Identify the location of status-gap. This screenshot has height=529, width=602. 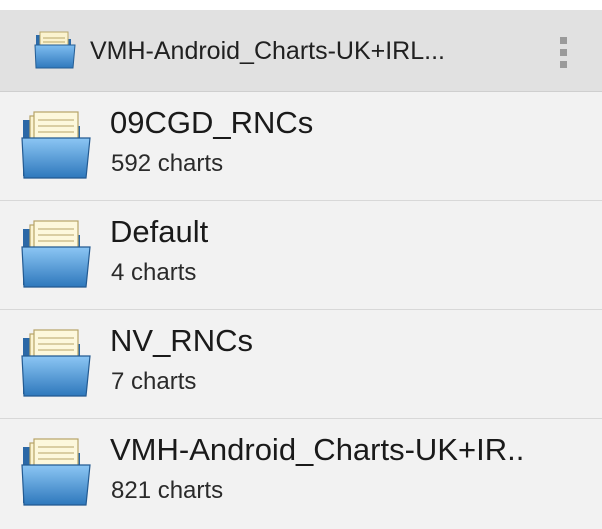
(301, 5).